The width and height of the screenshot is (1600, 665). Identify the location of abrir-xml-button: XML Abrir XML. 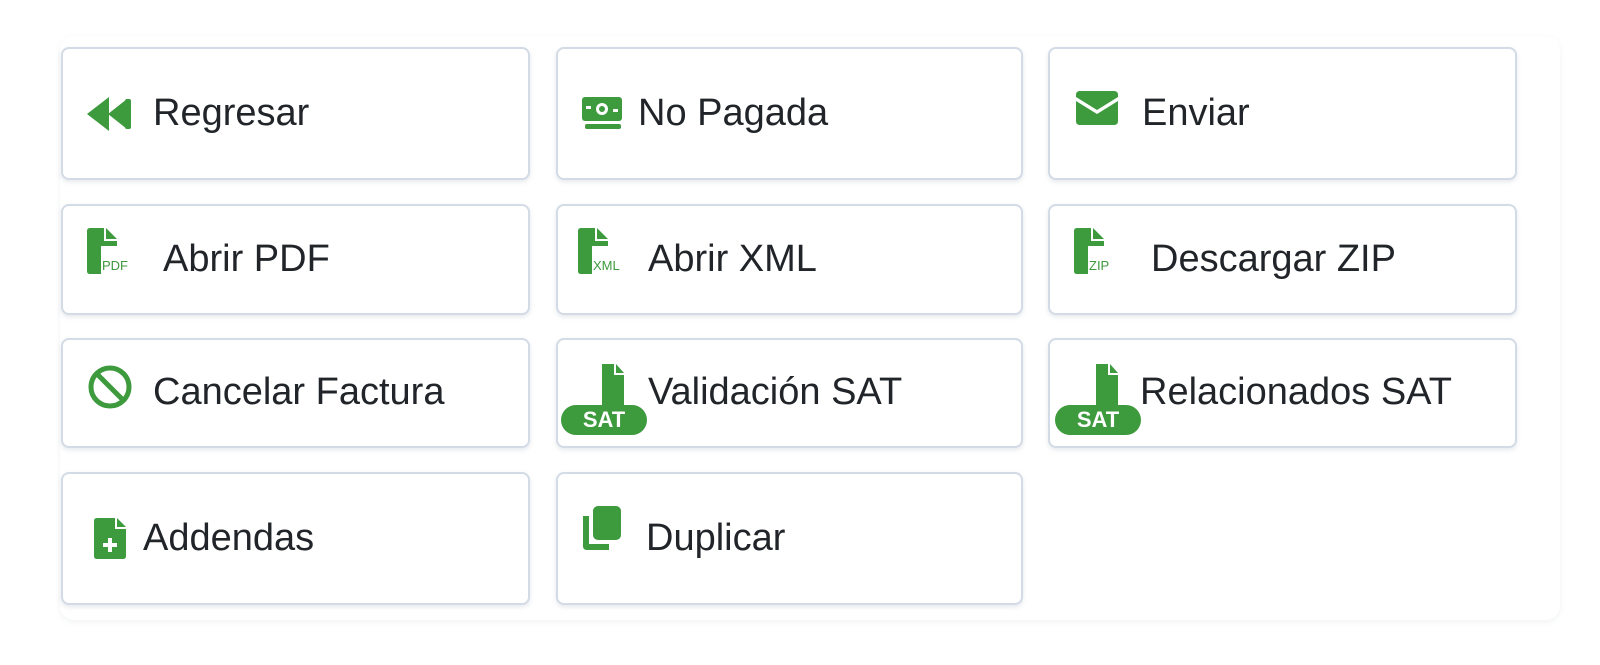
(789, 259).